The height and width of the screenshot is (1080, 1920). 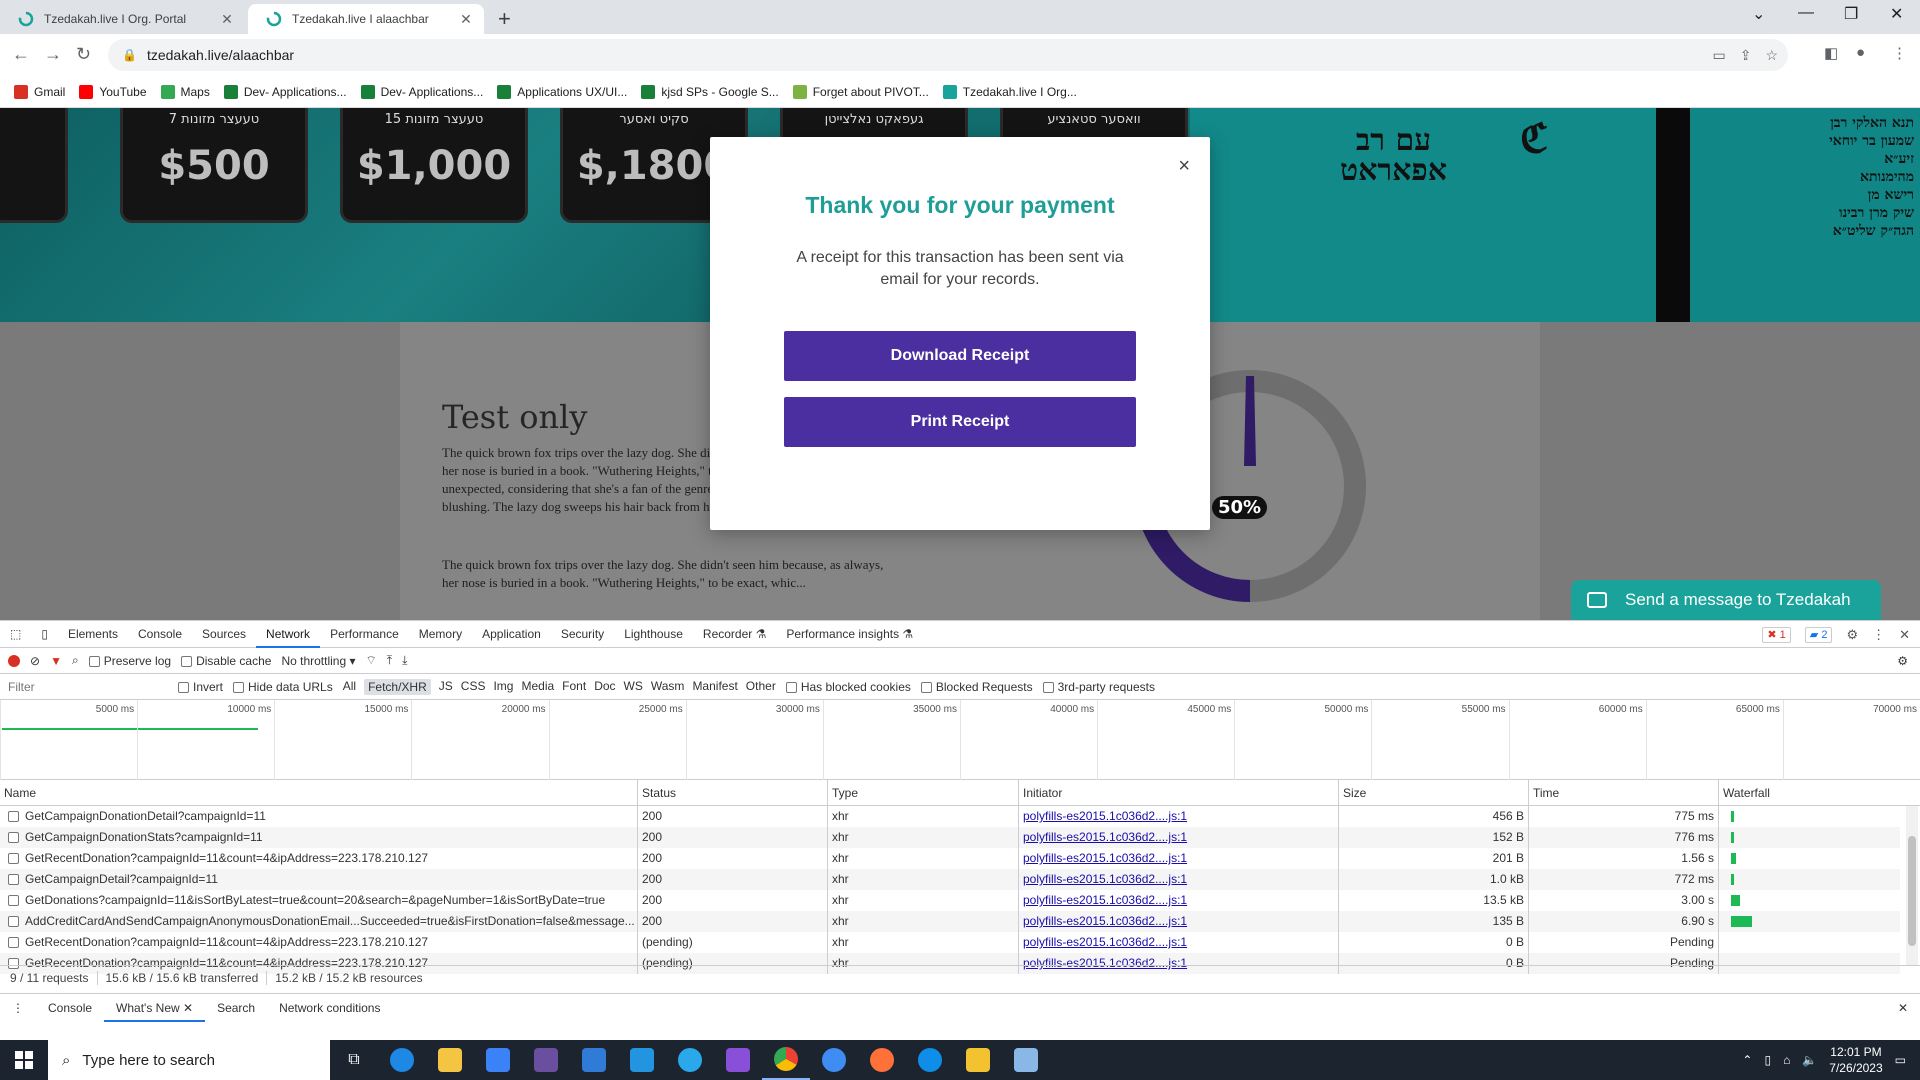 What do you see at coordinates (582, 634) in the screenshot?
I see `devtools-tab-security: Security` at bounding box center [582, 634].